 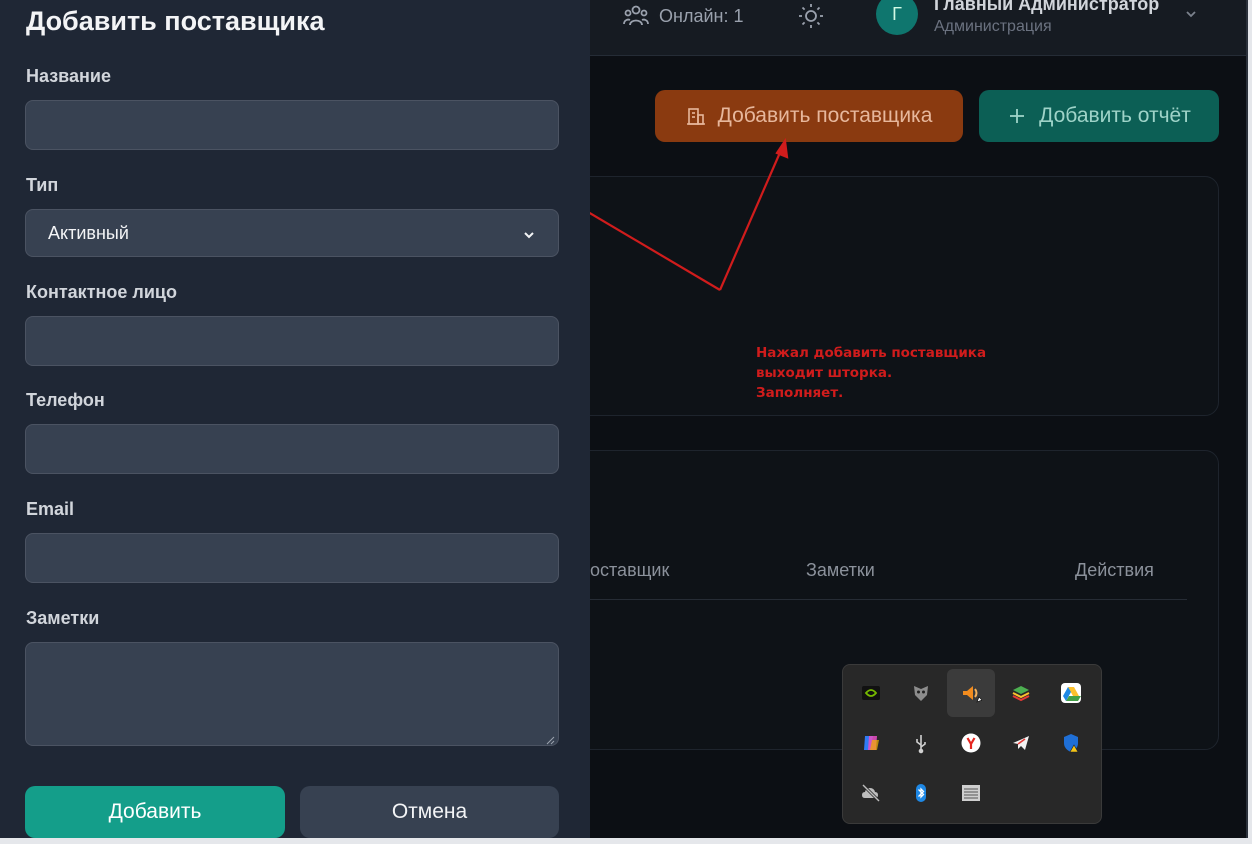 What do you see at coordinates (871, 693) in the screenshot?
I see `nvidia-icon` at bounding box center [871, 693].